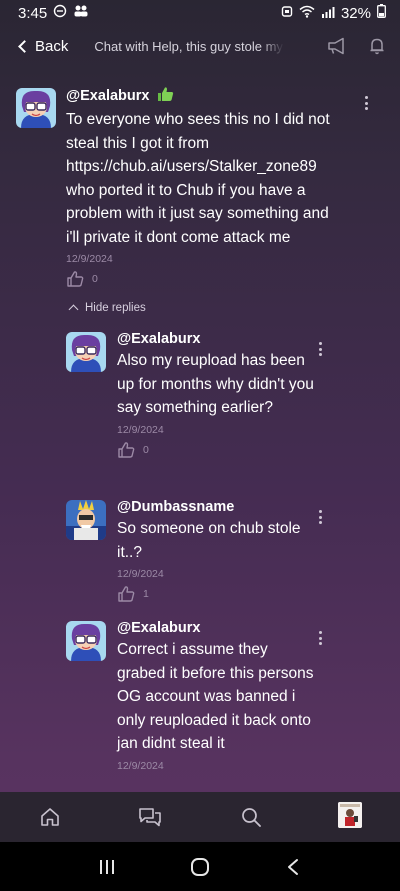 The image size is (400, 891). What do you see at coordinates (52, 46) in the screenshot?
I see `back-label: Back` at bounding box center [52, 46].